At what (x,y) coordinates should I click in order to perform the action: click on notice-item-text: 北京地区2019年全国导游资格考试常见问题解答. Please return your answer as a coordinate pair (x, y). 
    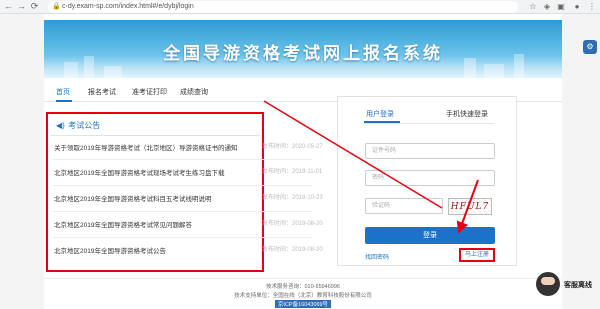
    Looking at the image, I should click on (123, 225).